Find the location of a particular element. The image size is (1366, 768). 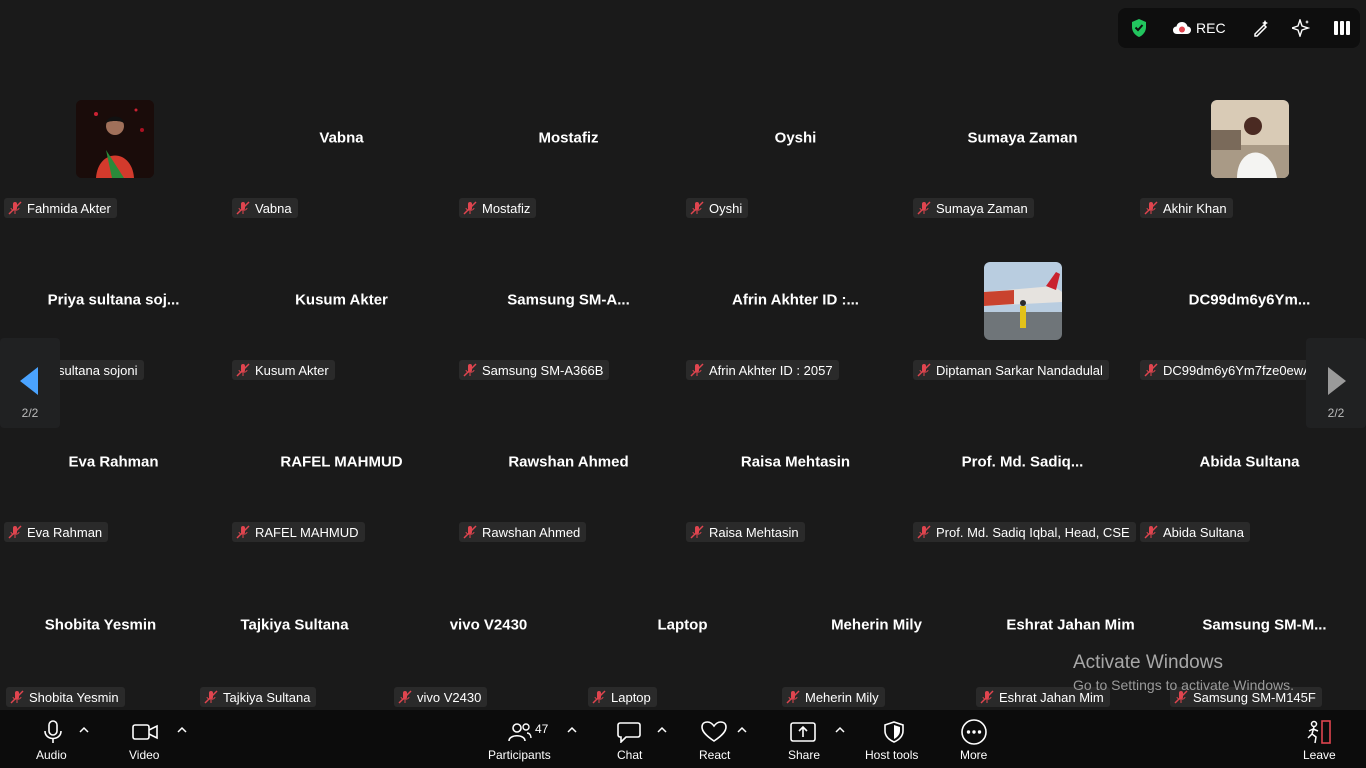

video-label: Video is located at coordinates (144, 755).